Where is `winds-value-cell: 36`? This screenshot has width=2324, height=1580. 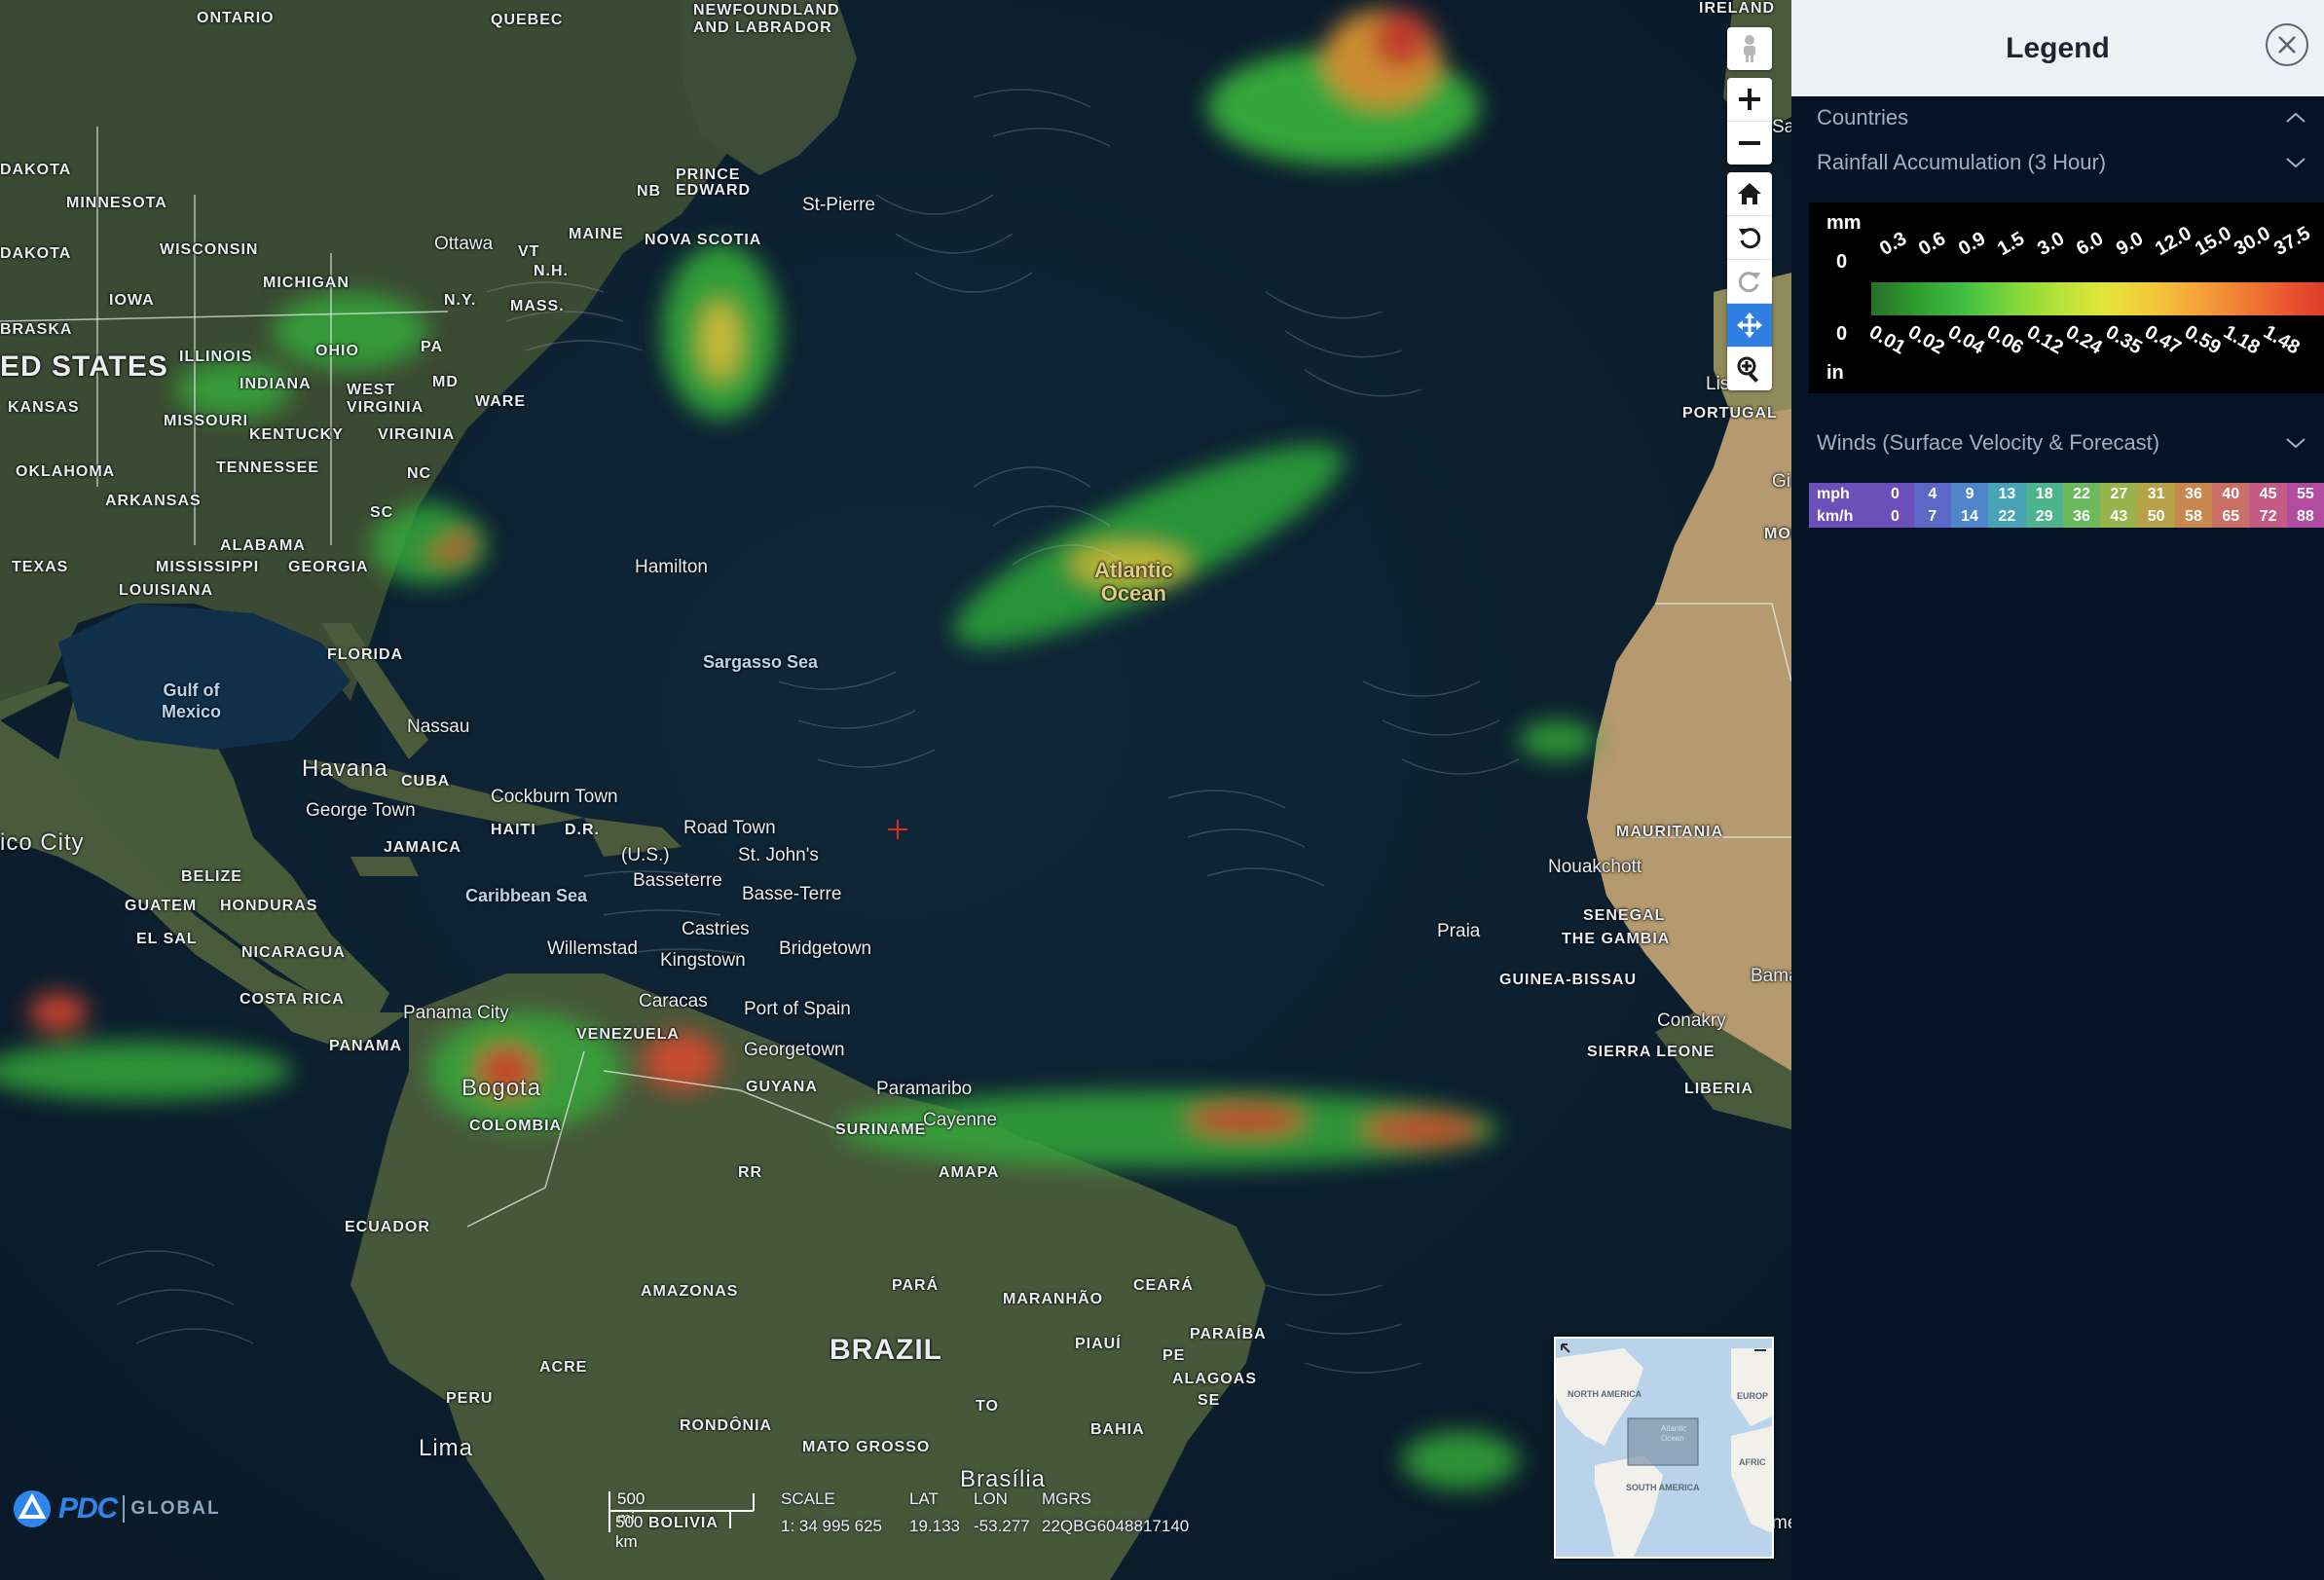
winds-value-cell: 36 is located at coordinates (2193, 494).